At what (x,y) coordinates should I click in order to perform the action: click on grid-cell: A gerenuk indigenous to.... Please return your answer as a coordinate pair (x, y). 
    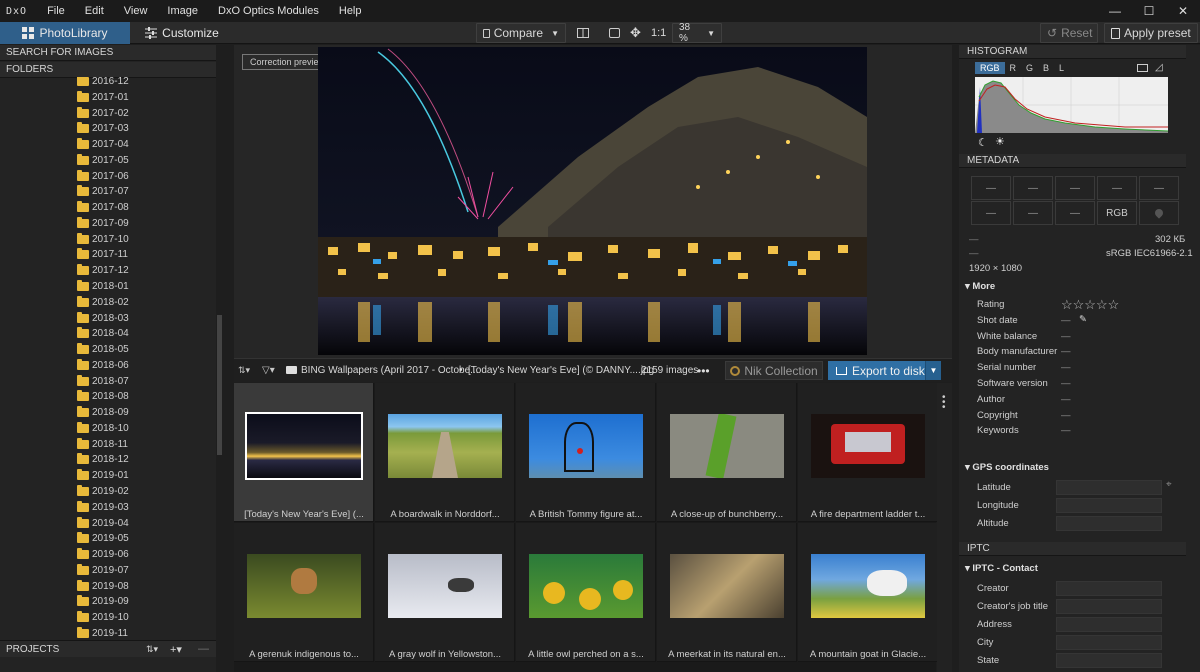
    Looking at the image, I should click on (304, 592).